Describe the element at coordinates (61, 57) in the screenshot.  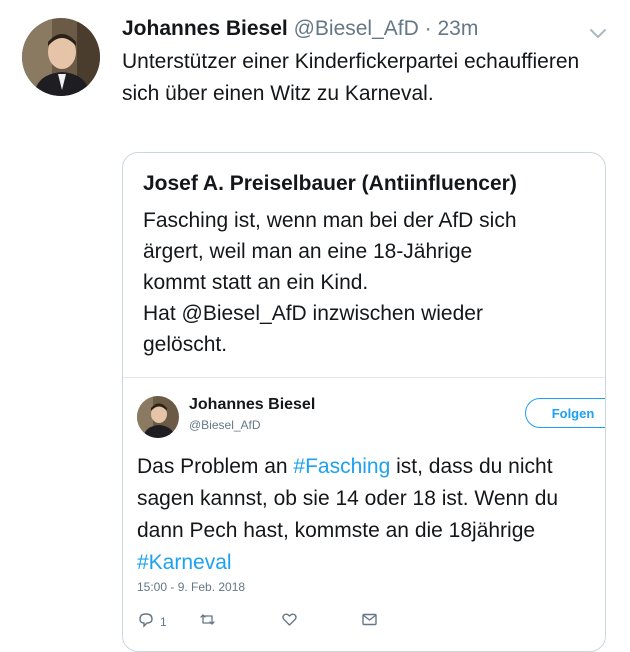
I see `author-avatar` at that location.